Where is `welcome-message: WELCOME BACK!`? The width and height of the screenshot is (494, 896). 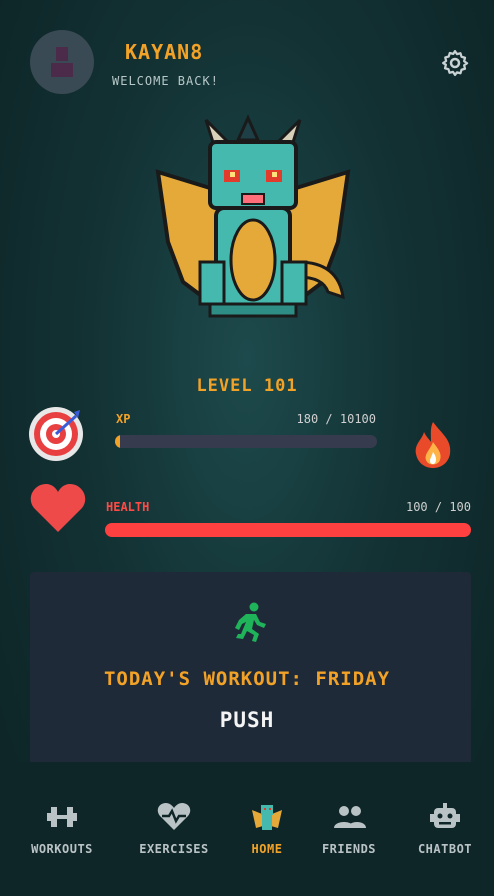
welcome-message: WELCOME BACK! is located at coordinates (165, 81).